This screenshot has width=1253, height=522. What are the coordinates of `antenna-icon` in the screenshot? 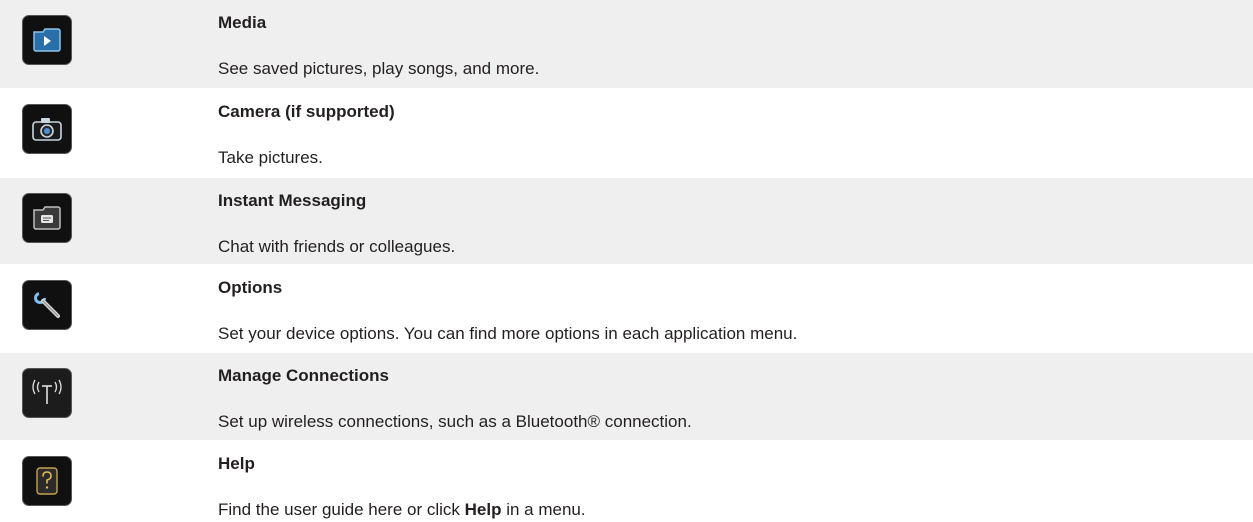 It's located at (47, 393).